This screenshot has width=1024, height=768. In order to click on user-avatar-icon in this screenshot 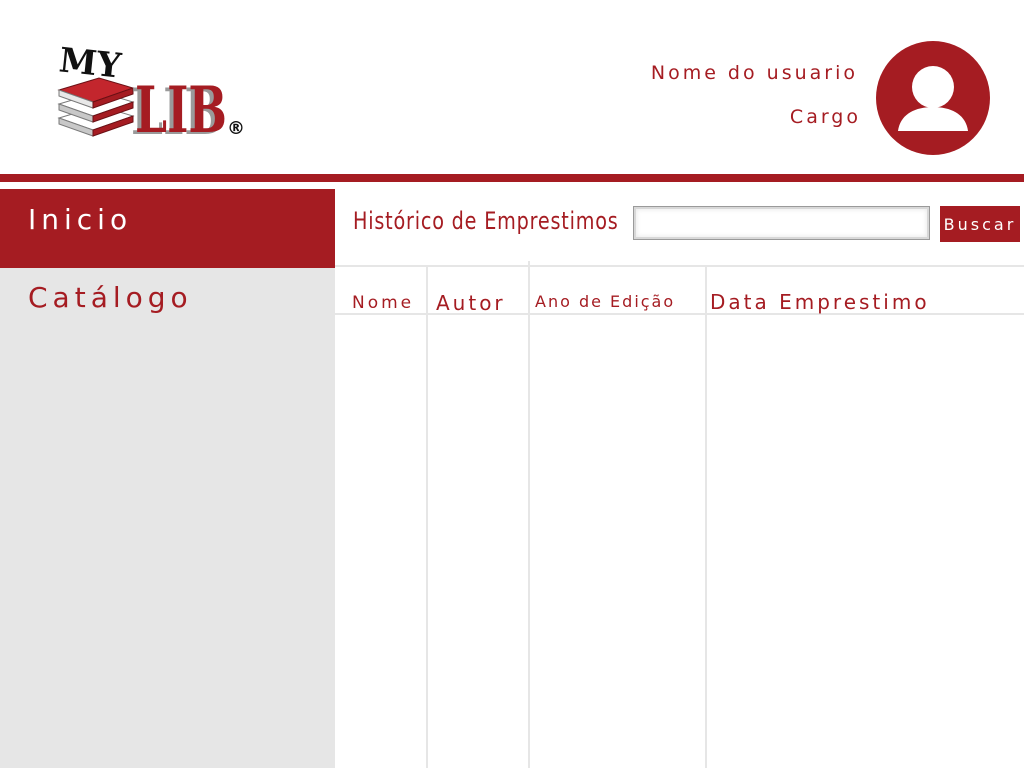, I will do `click(933, 98)`.